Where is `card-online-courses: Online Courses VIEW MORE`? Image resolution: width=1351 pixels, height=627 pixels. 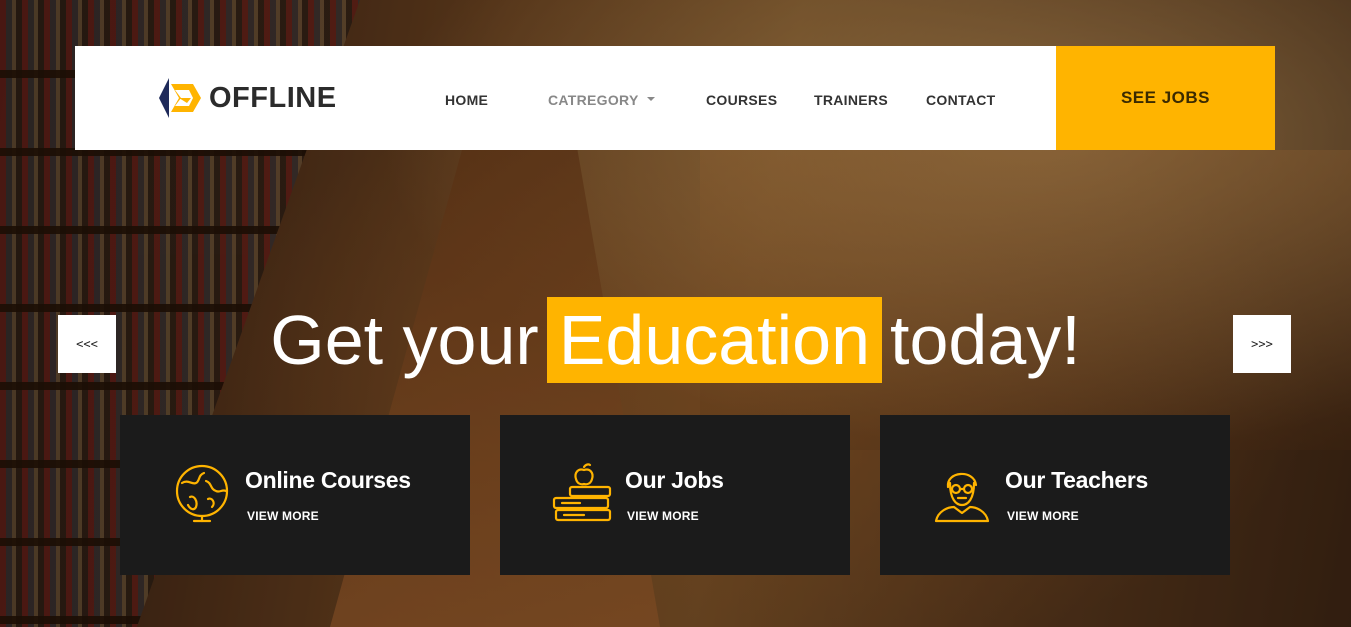 card-online-courses: Online Courses VIEW MORE is located at coordinates (295, 495).